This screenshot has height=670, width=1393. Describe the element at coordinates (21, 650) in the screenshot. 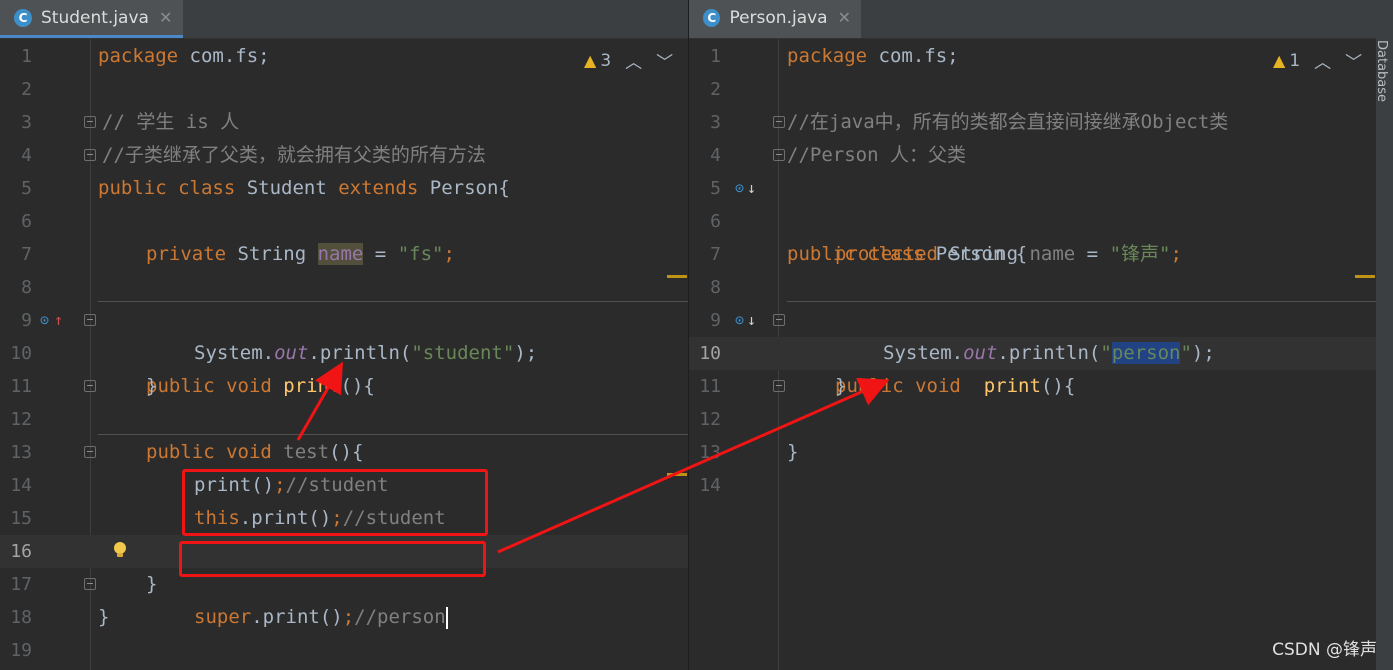

I see `code-line: 19` at that location.